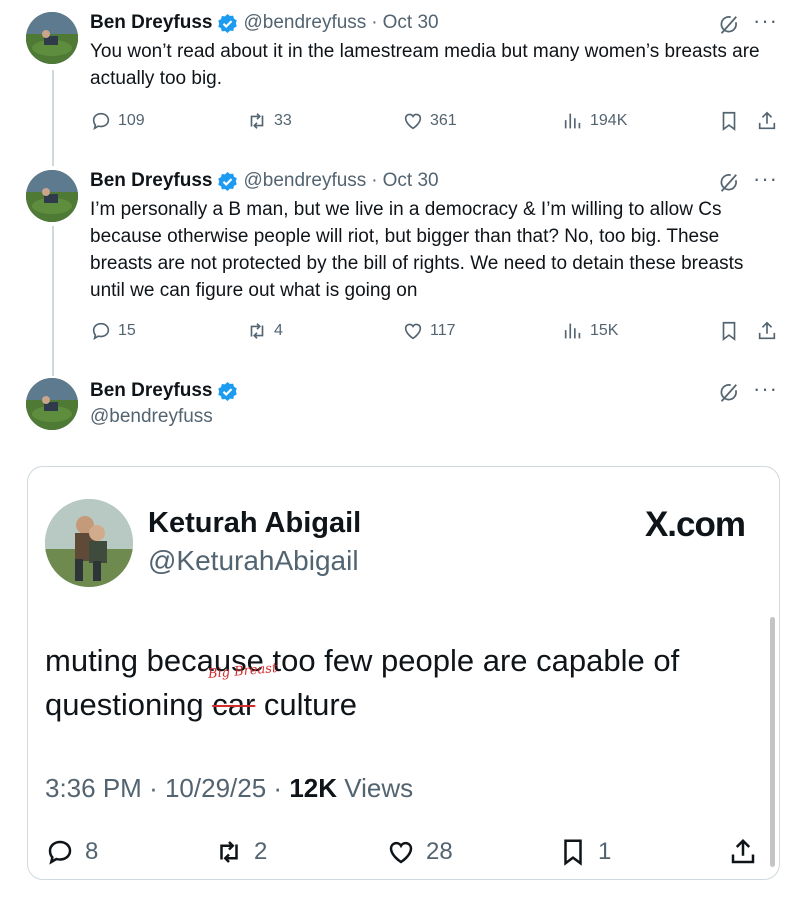 This screenshot has width=792, height=900. I want to click on embedded-meta: 3:36 PM · 10/29/25 · 12K Views, so click(229, 788).